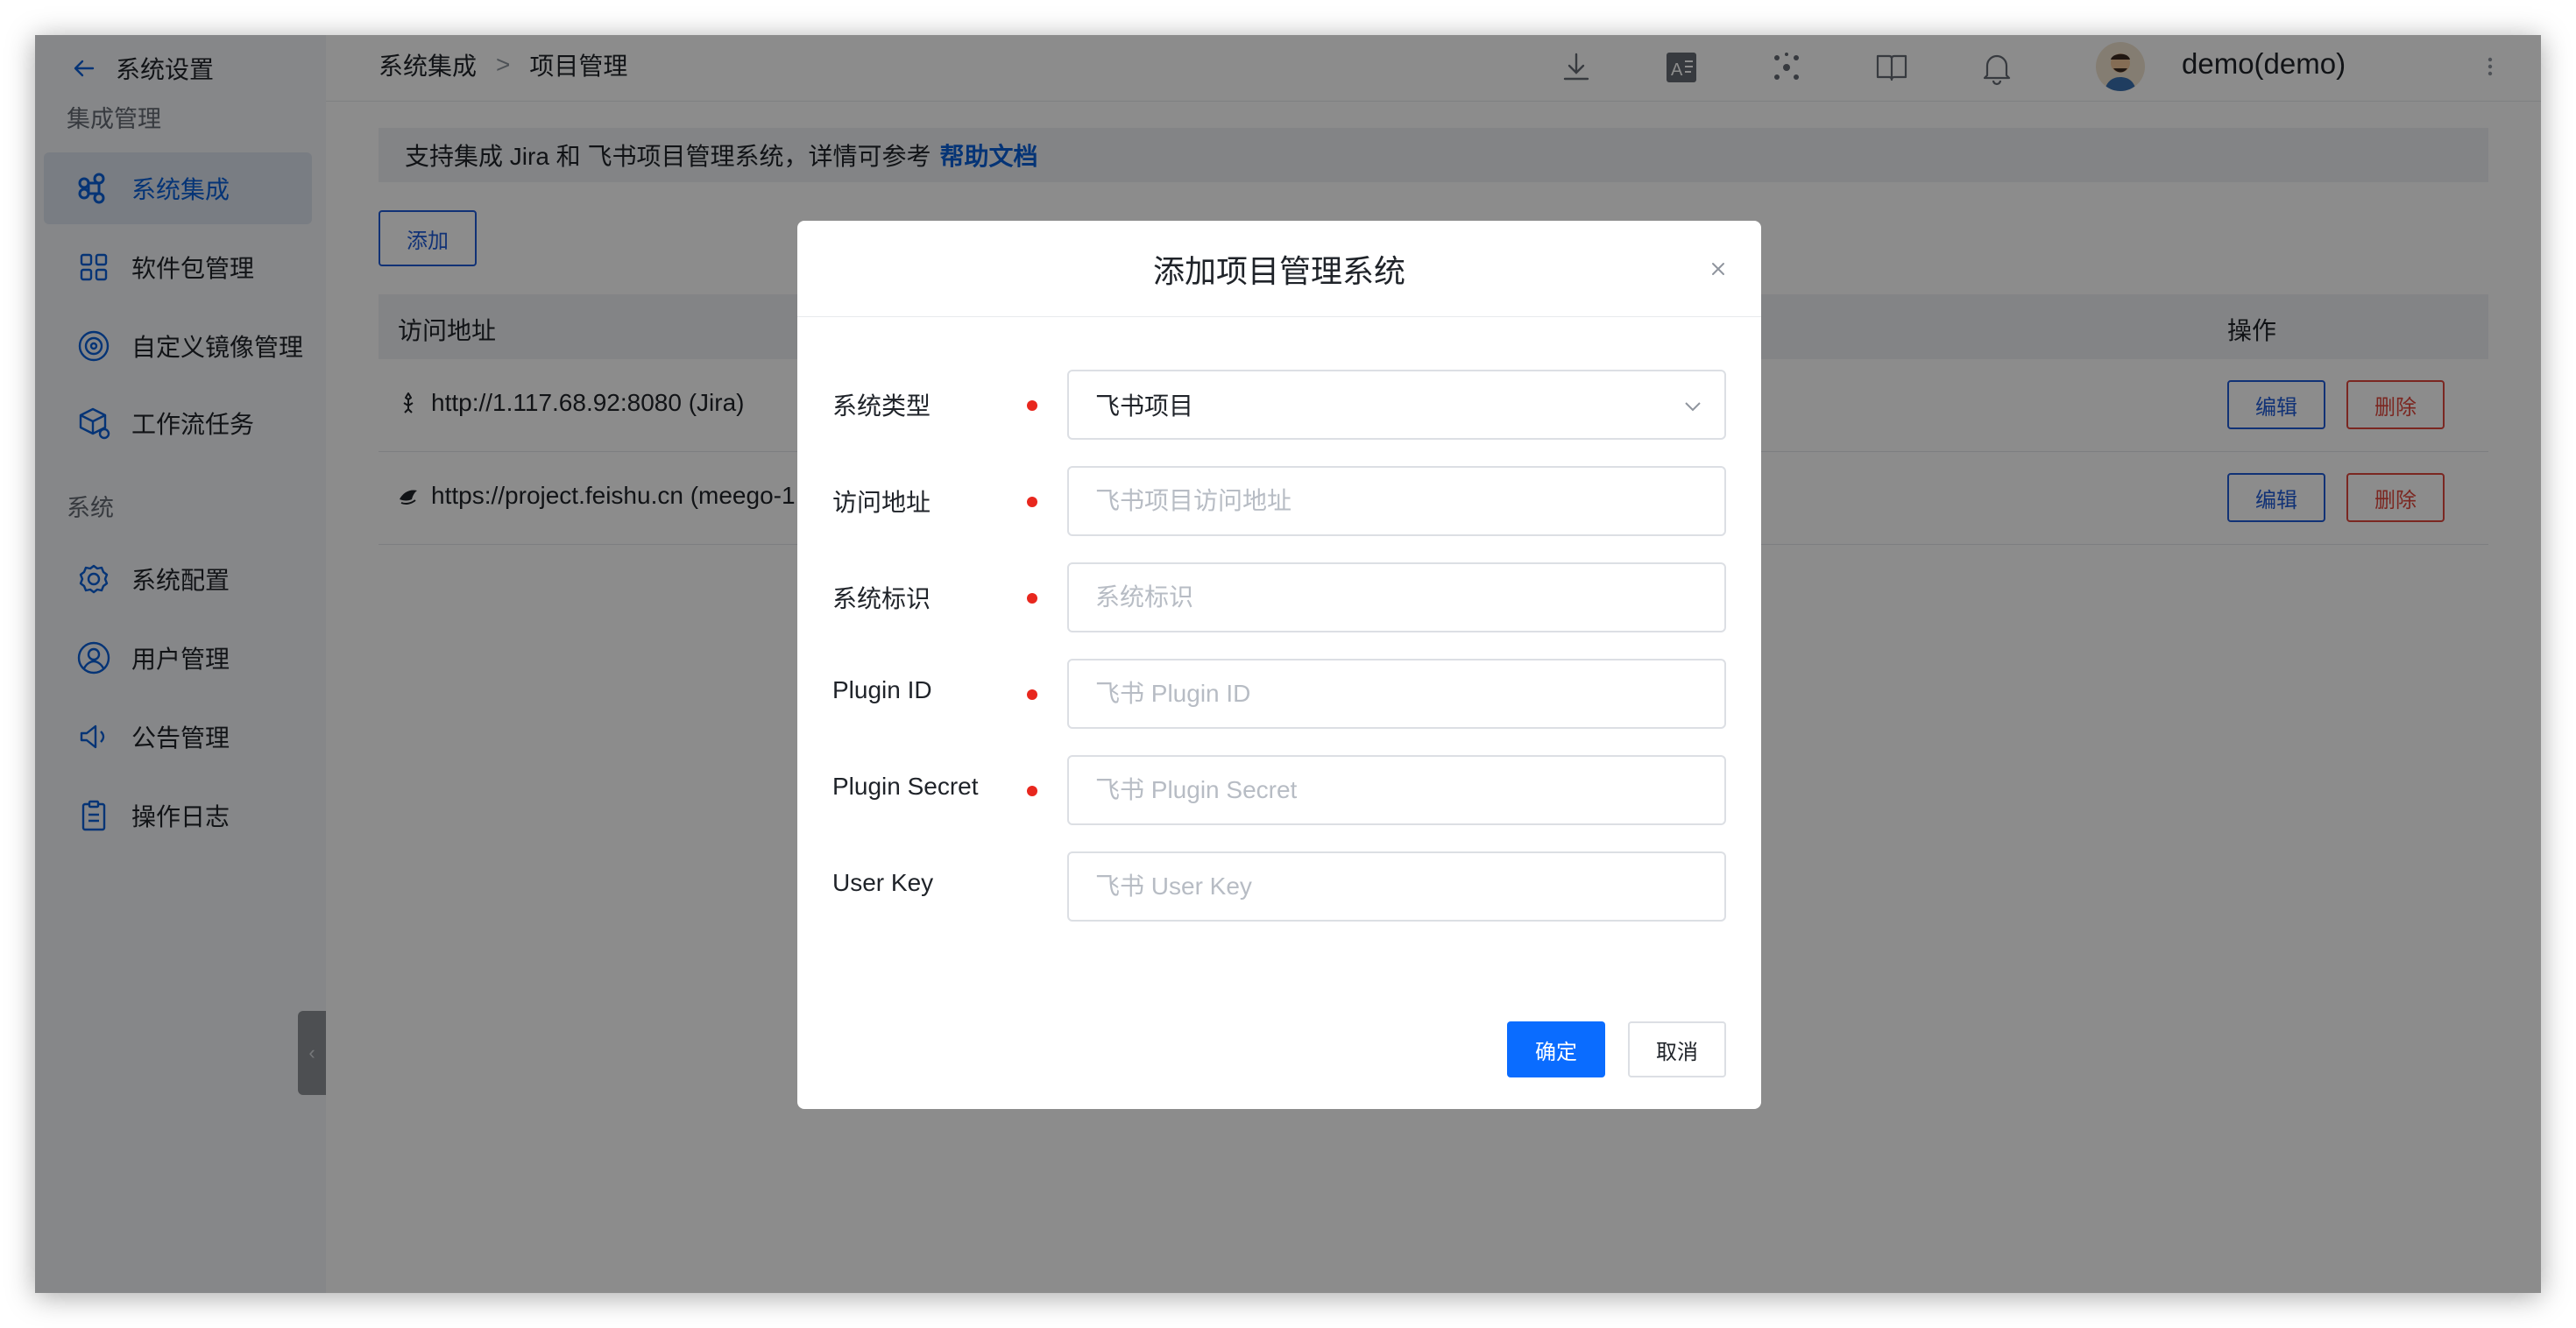 This screenshot has width=2576, height=1328. What do you see at coordinates (881, 599) in the screenshot?
I see `field-label: 系统标识` at bounding box center [881, 599].